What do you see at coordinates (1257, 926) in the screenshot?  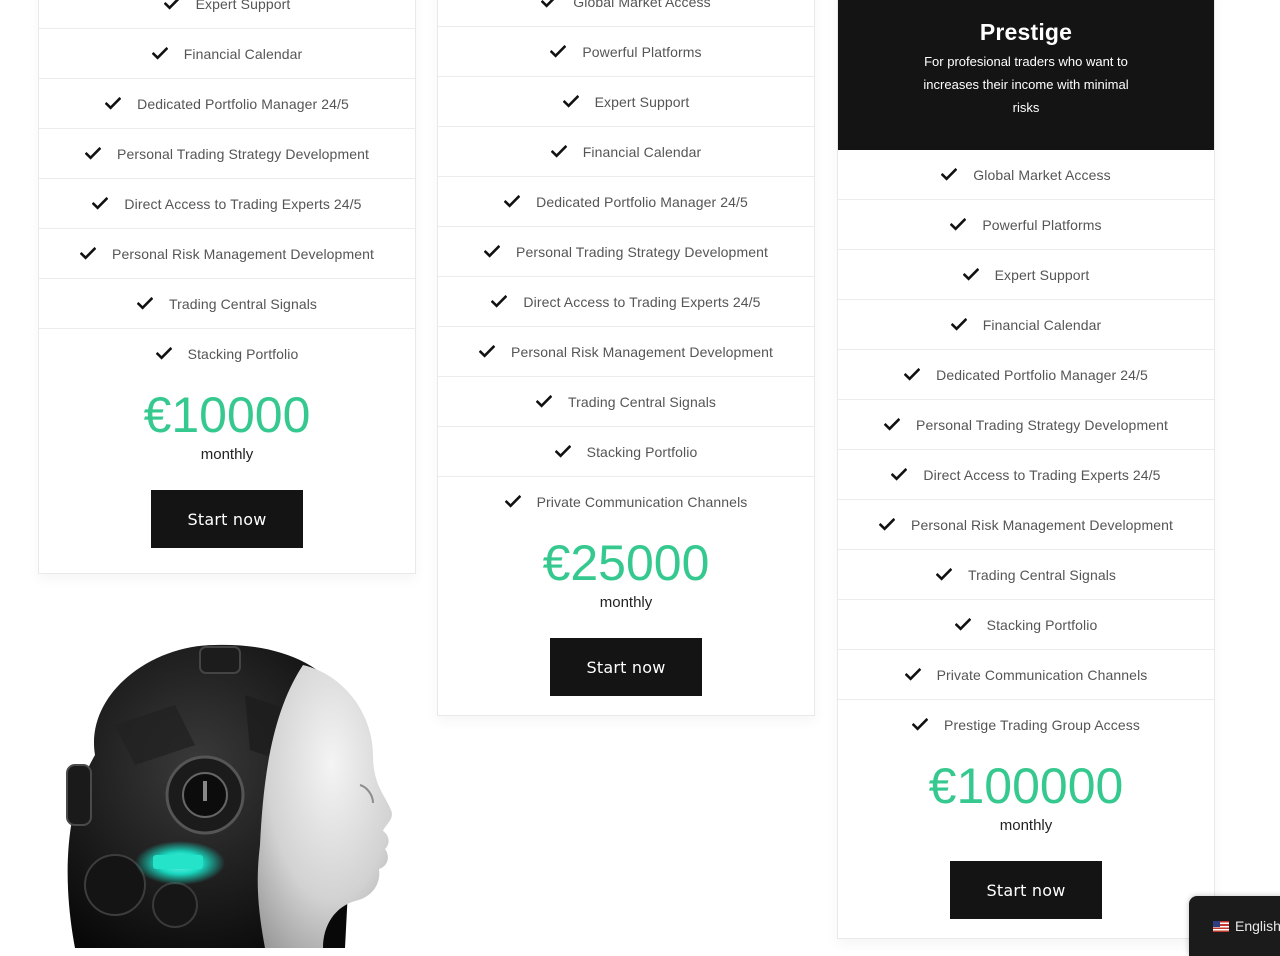 I see `language-label: English` at bounding box center [1257, 926].